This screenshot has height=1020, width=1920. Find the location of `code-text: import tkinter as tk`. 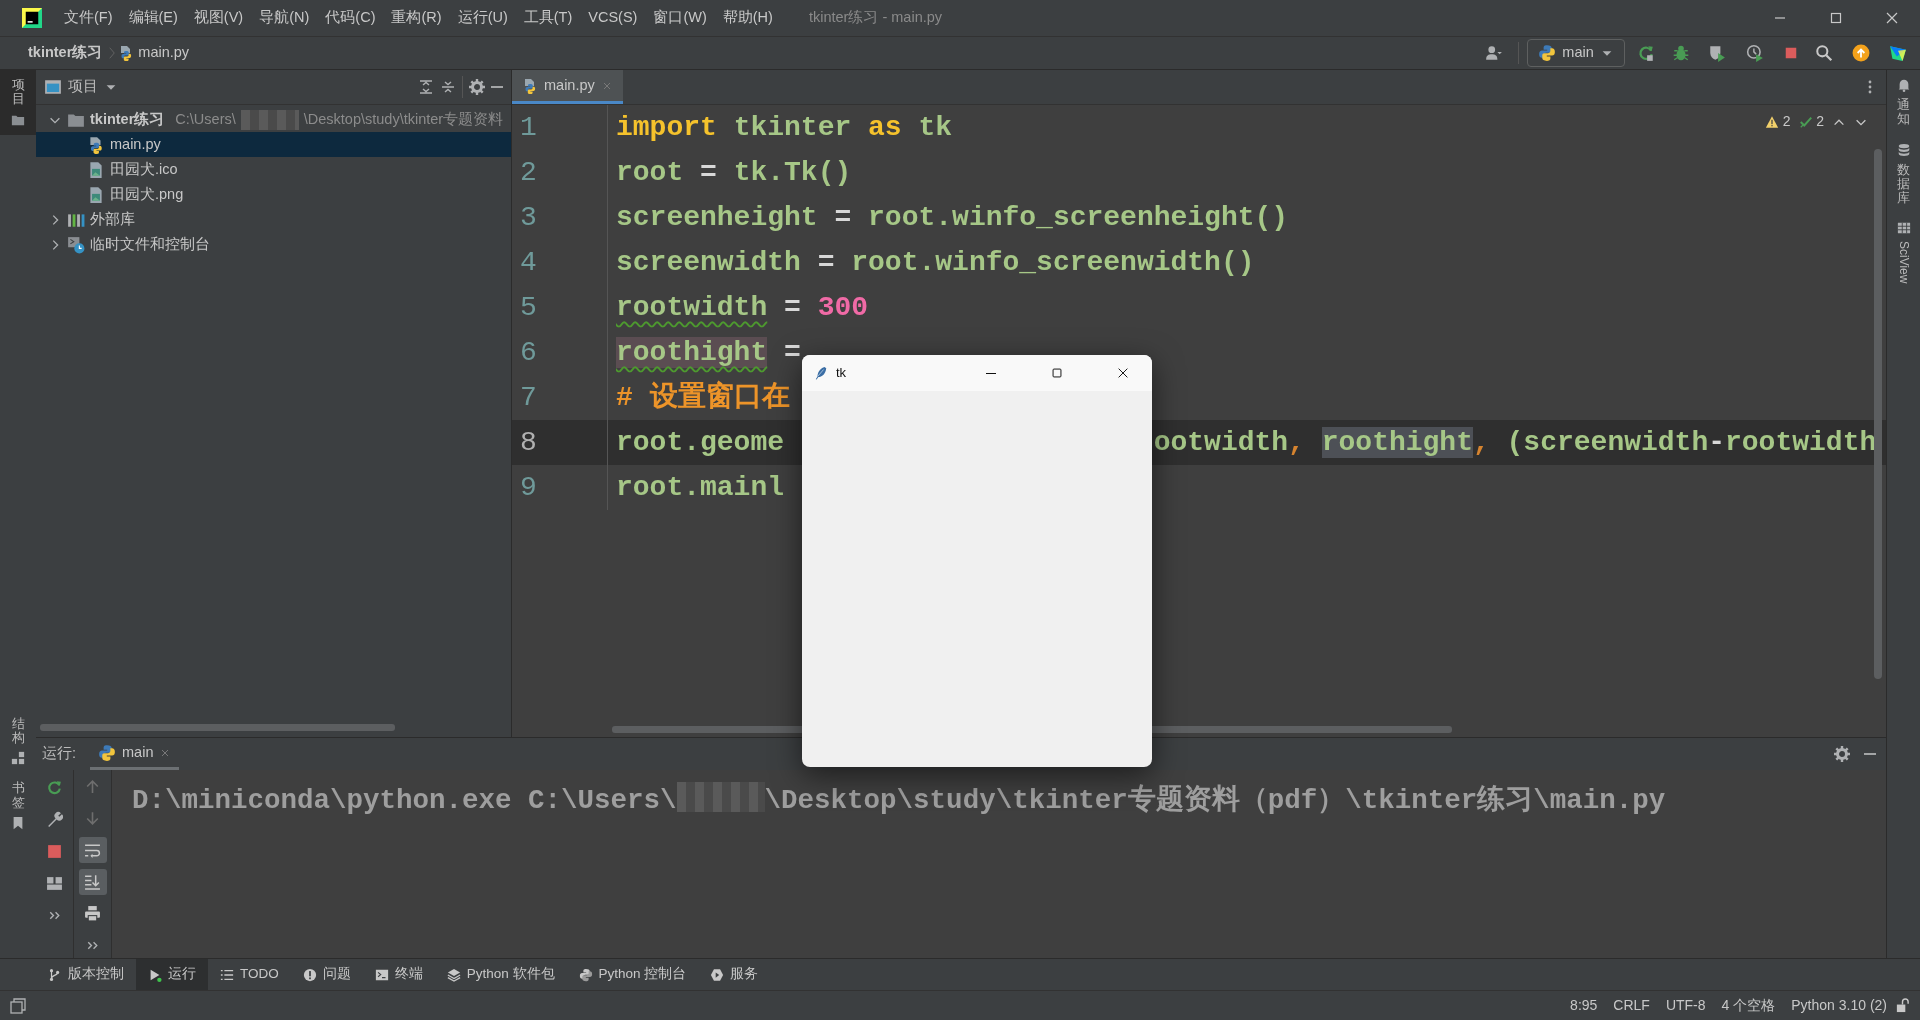

code-text: import tkinter as tk is located at coordinates (784, 127).